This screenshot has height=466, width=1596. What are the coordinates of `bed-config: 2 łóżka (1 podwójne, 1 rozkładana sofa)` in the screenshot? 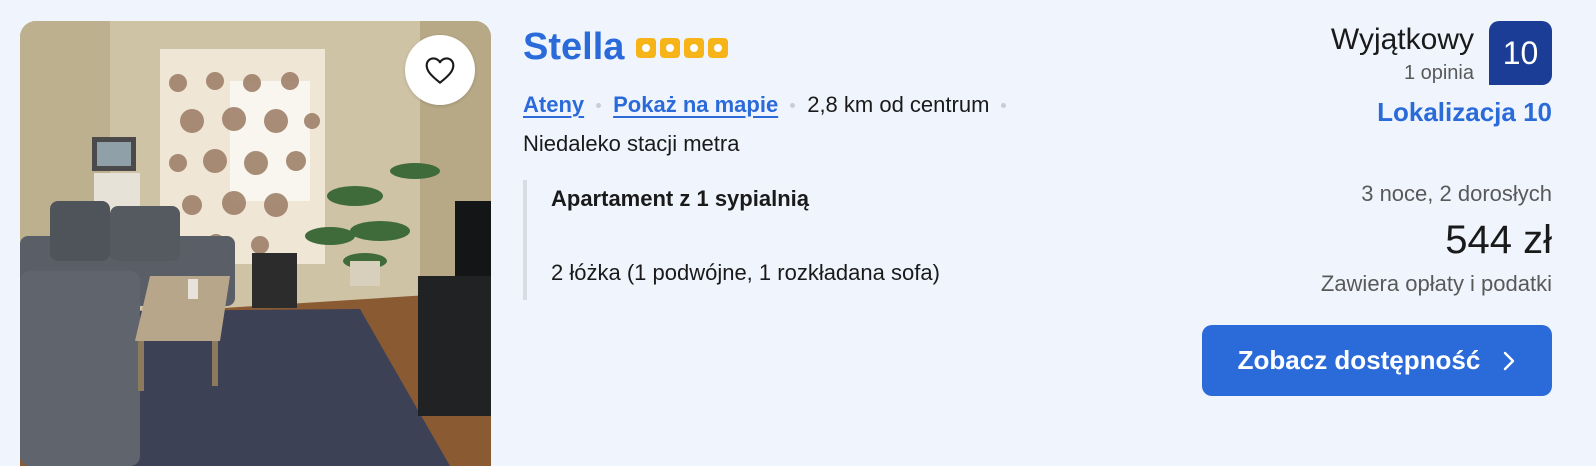 It's located at (745, 272).